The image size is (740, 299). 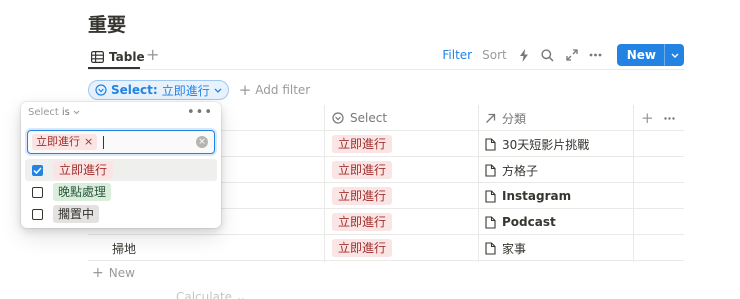 I want to click on chevron-down-icon: ⌄, so click(x=240, y=294).